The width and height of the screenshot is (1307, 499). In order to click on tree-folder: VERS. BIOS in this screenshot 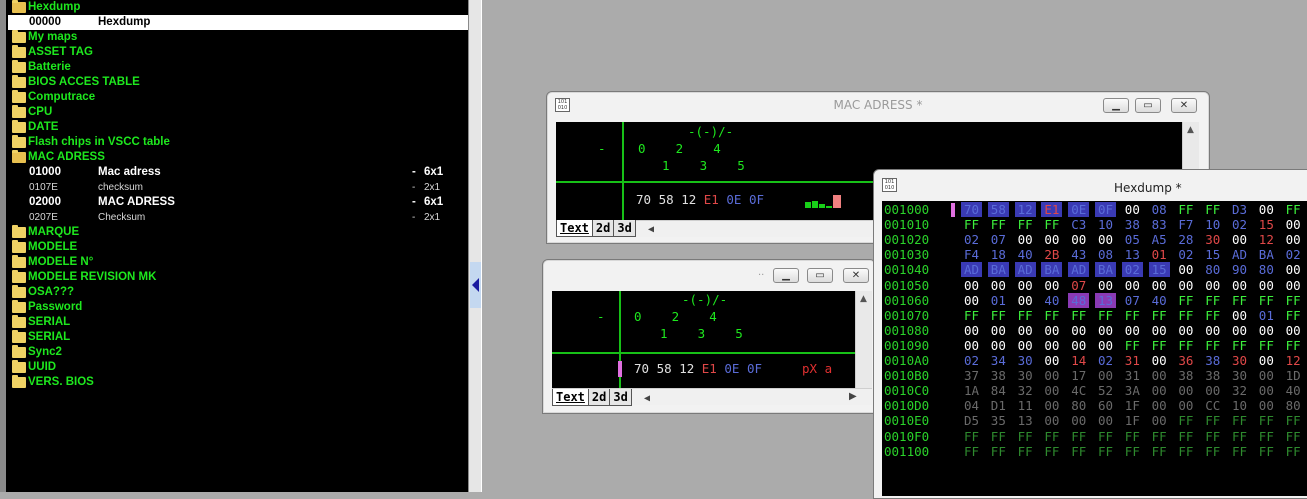, I will do `click(238, 382)`.